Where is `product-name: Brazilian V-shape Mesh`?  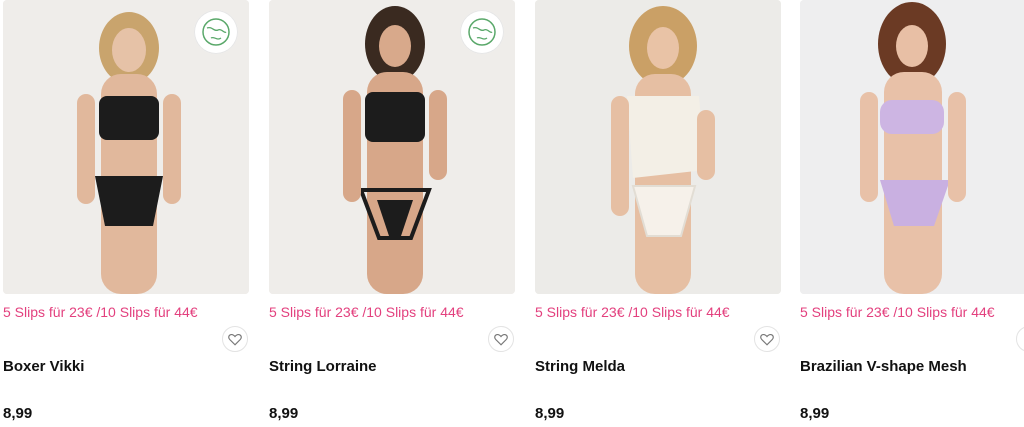 product-name: Brazilian V-shape Mesh is located at coordinates (883, 366).